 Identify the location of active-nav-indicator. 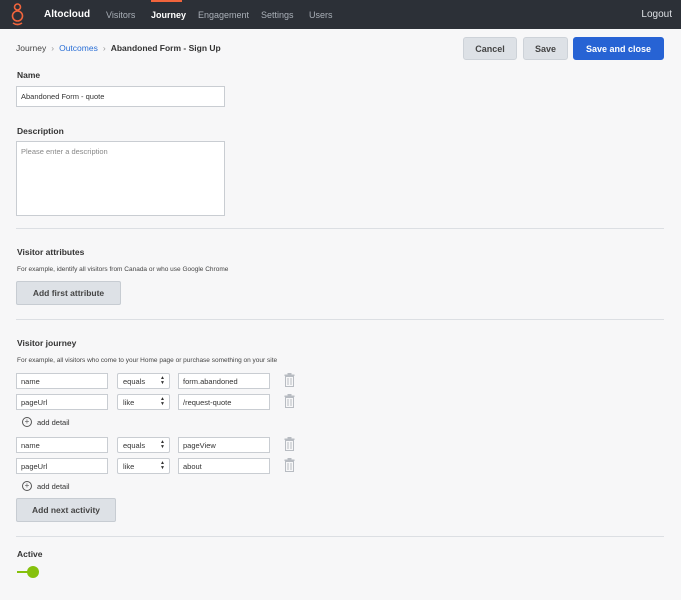
(166, 1).